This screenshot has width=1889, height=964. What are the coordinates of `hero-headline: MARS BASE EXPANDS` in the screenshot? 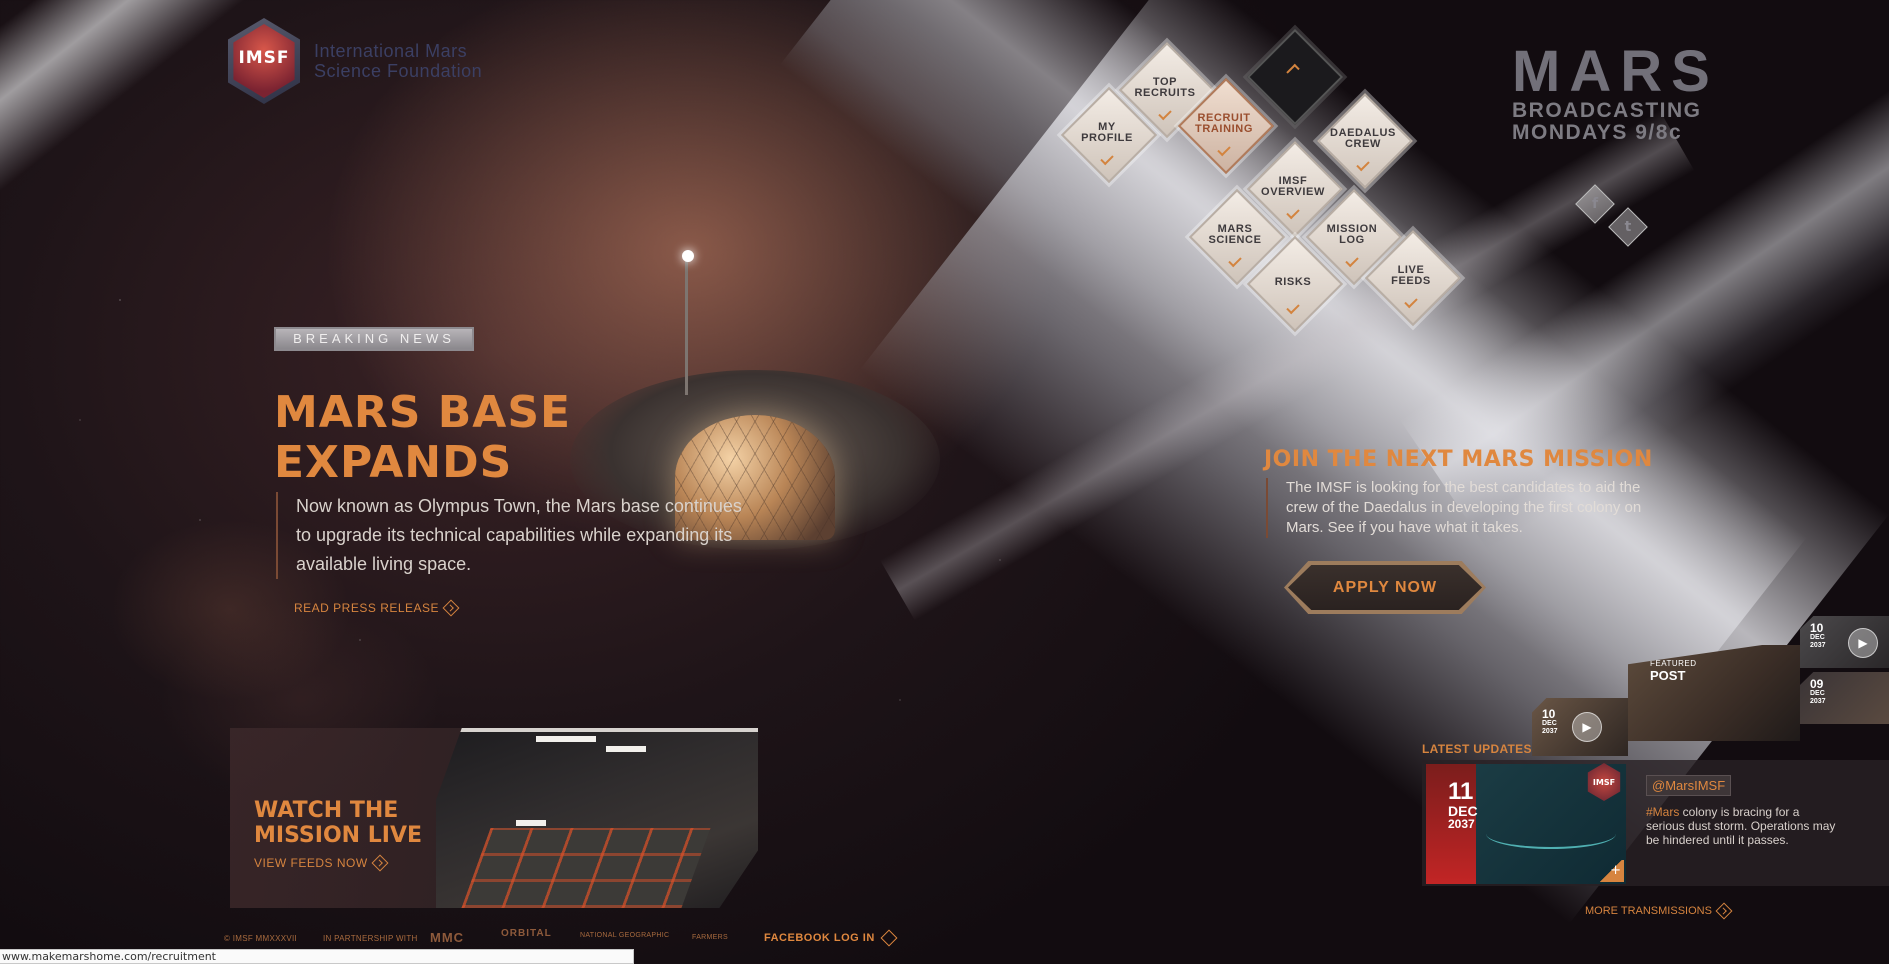 It's located at (422, 438).